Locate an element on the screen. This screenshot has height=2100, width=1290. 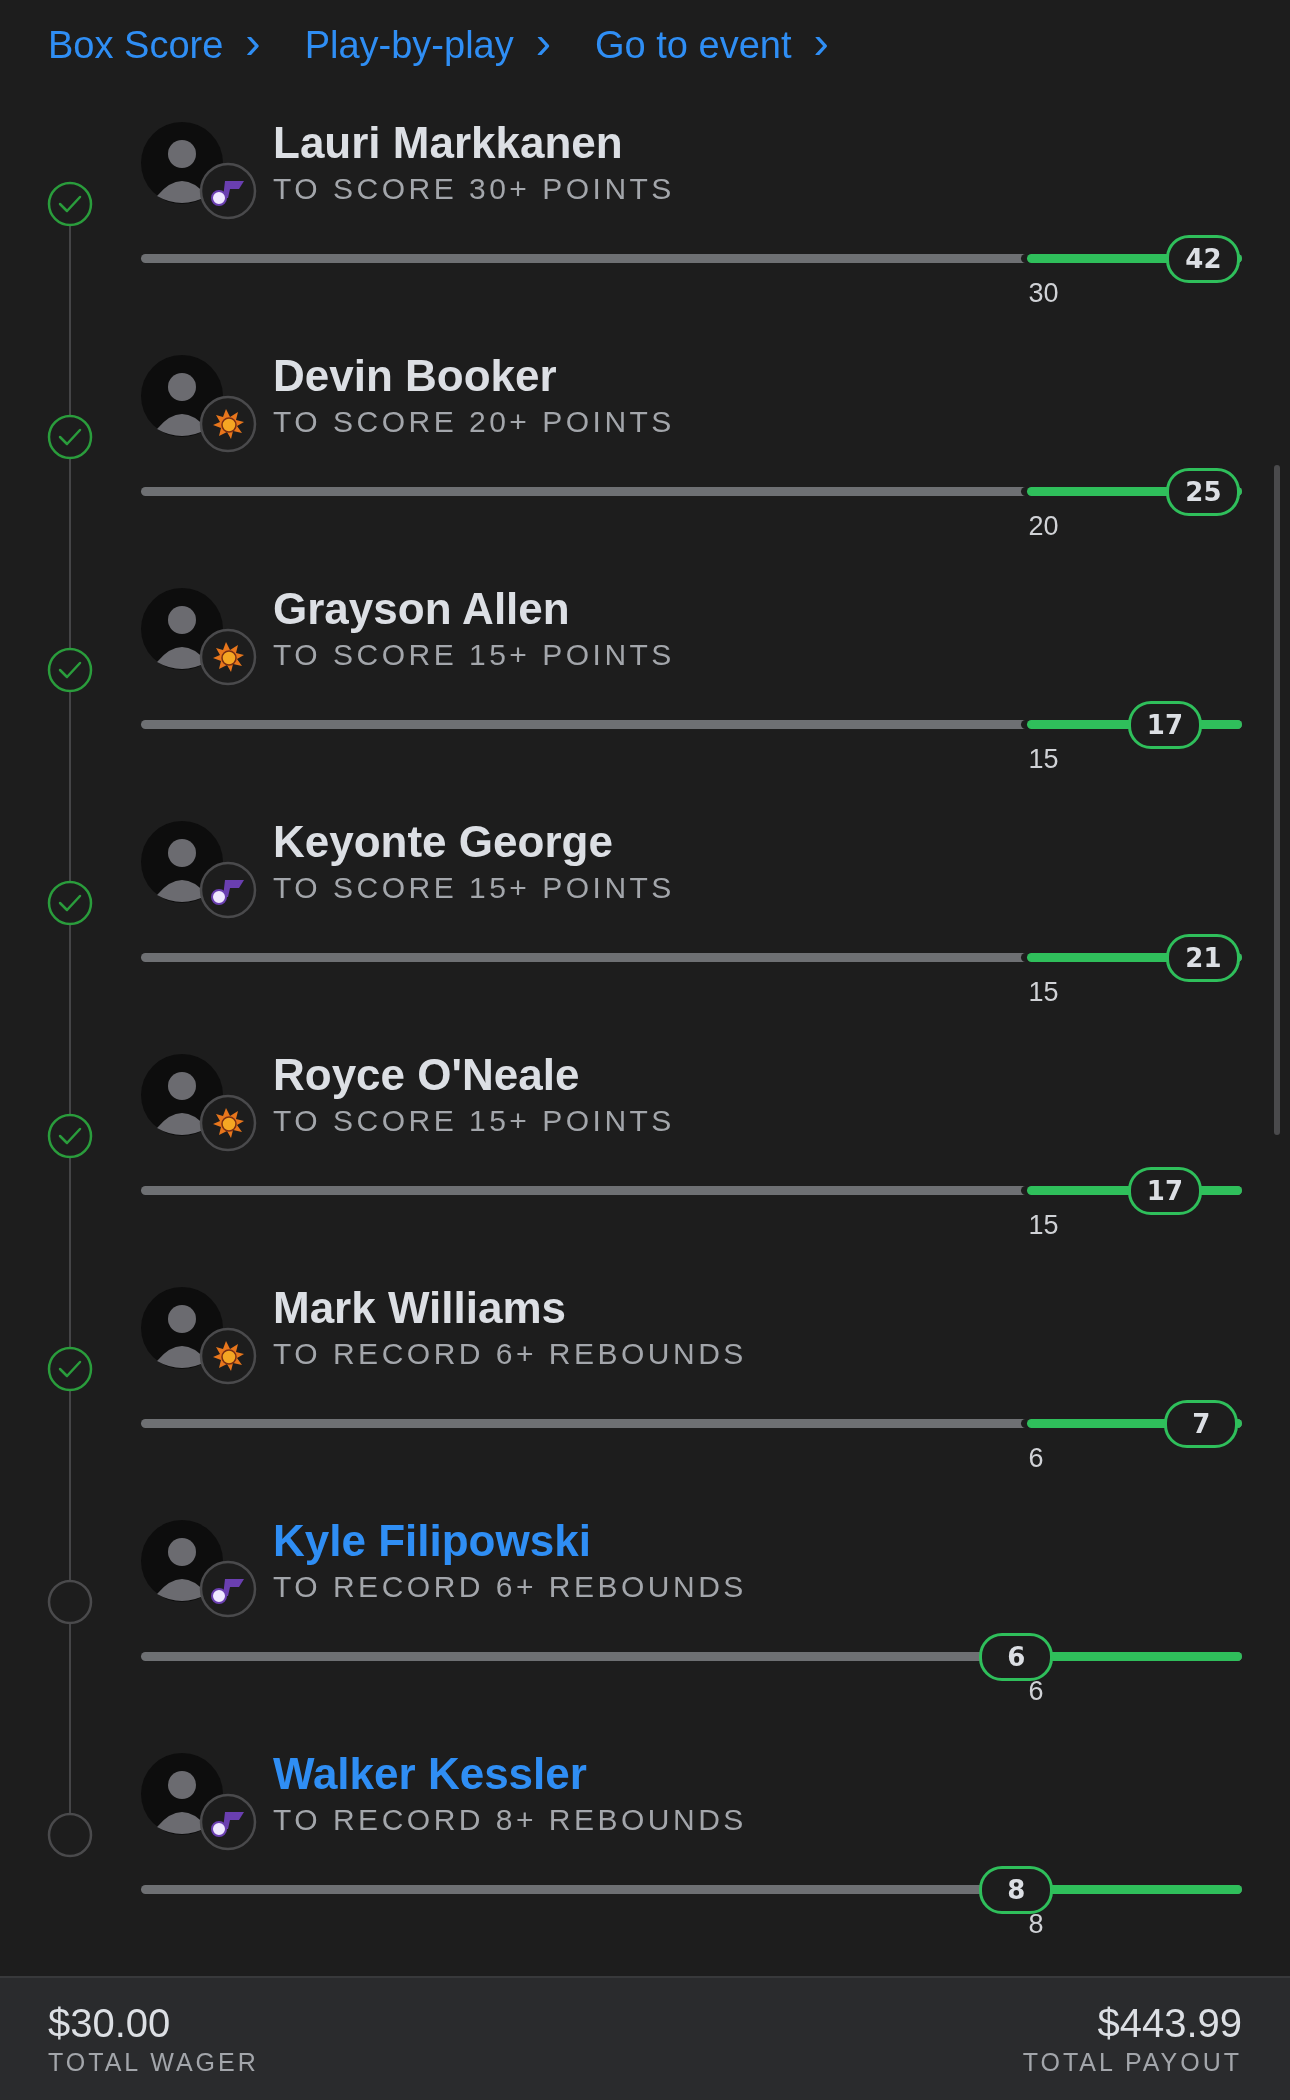
current-value-pill: 42 is located at coordinates (1203, 259).